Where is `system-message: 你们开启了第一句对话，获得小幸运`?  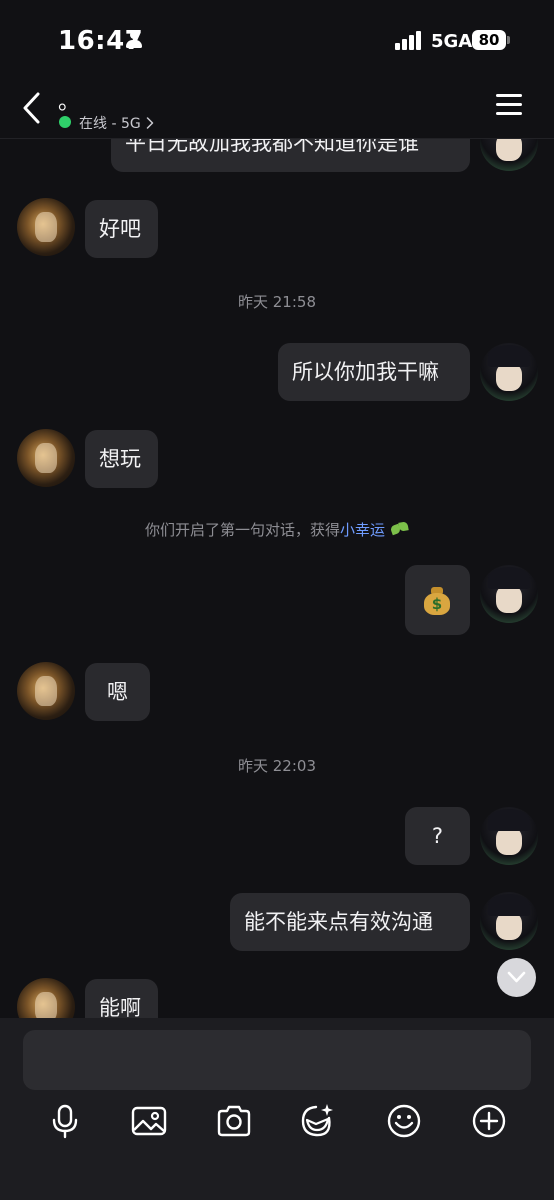 system-message: 你们开启了第一句对话，获得小幸运 is located at coordinates (277, 529).